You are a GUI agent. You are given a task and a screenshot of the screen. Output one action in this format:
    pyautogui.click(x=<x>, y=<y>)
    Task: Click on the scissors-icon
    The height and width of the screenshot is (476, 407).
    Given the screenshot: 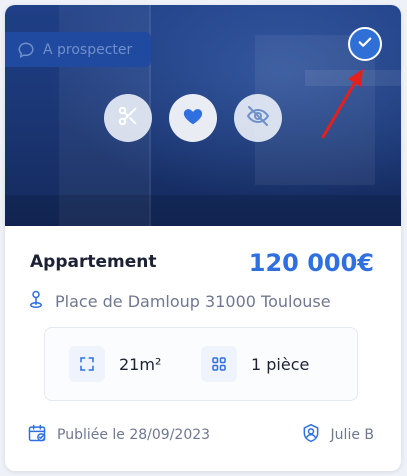 What is the action you would take?
    pyautogui.click(x=128, y=118)
    